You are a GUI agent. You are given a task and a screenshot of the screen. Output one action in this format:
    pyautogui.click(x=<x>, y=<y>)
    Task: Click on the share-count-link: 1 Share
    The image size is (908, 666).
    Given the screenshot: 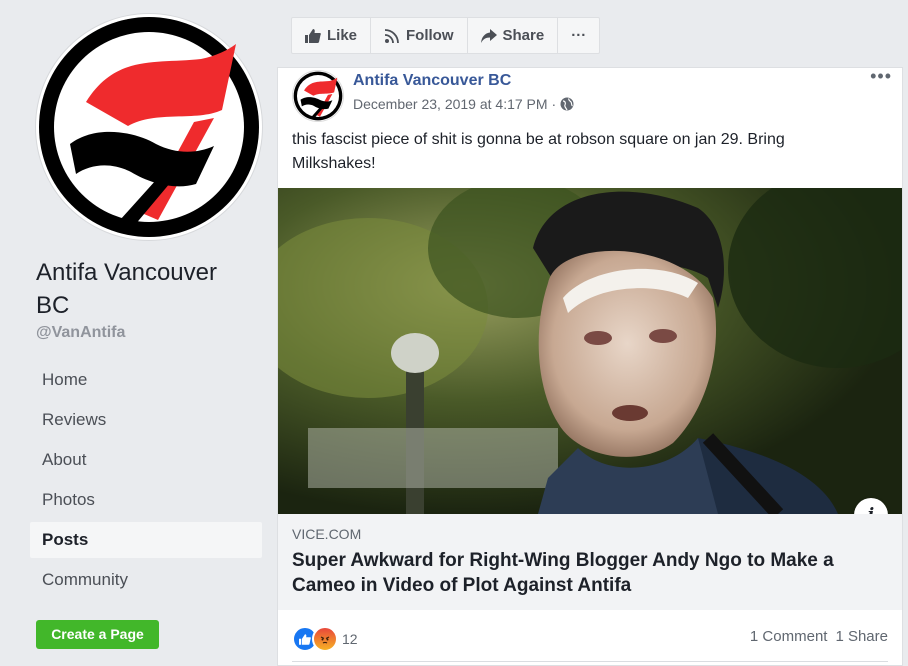 What is the action you would take?
    pyautogui.click(x=861, y=636)
    